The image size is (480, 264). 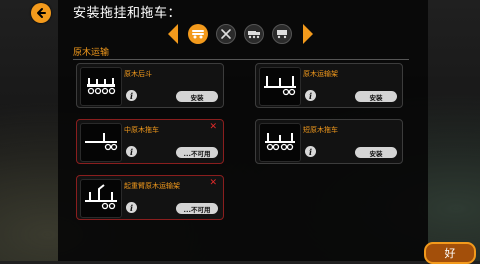 I want to click on trailer-name: 原木后斗, so click(x=138, y=74).